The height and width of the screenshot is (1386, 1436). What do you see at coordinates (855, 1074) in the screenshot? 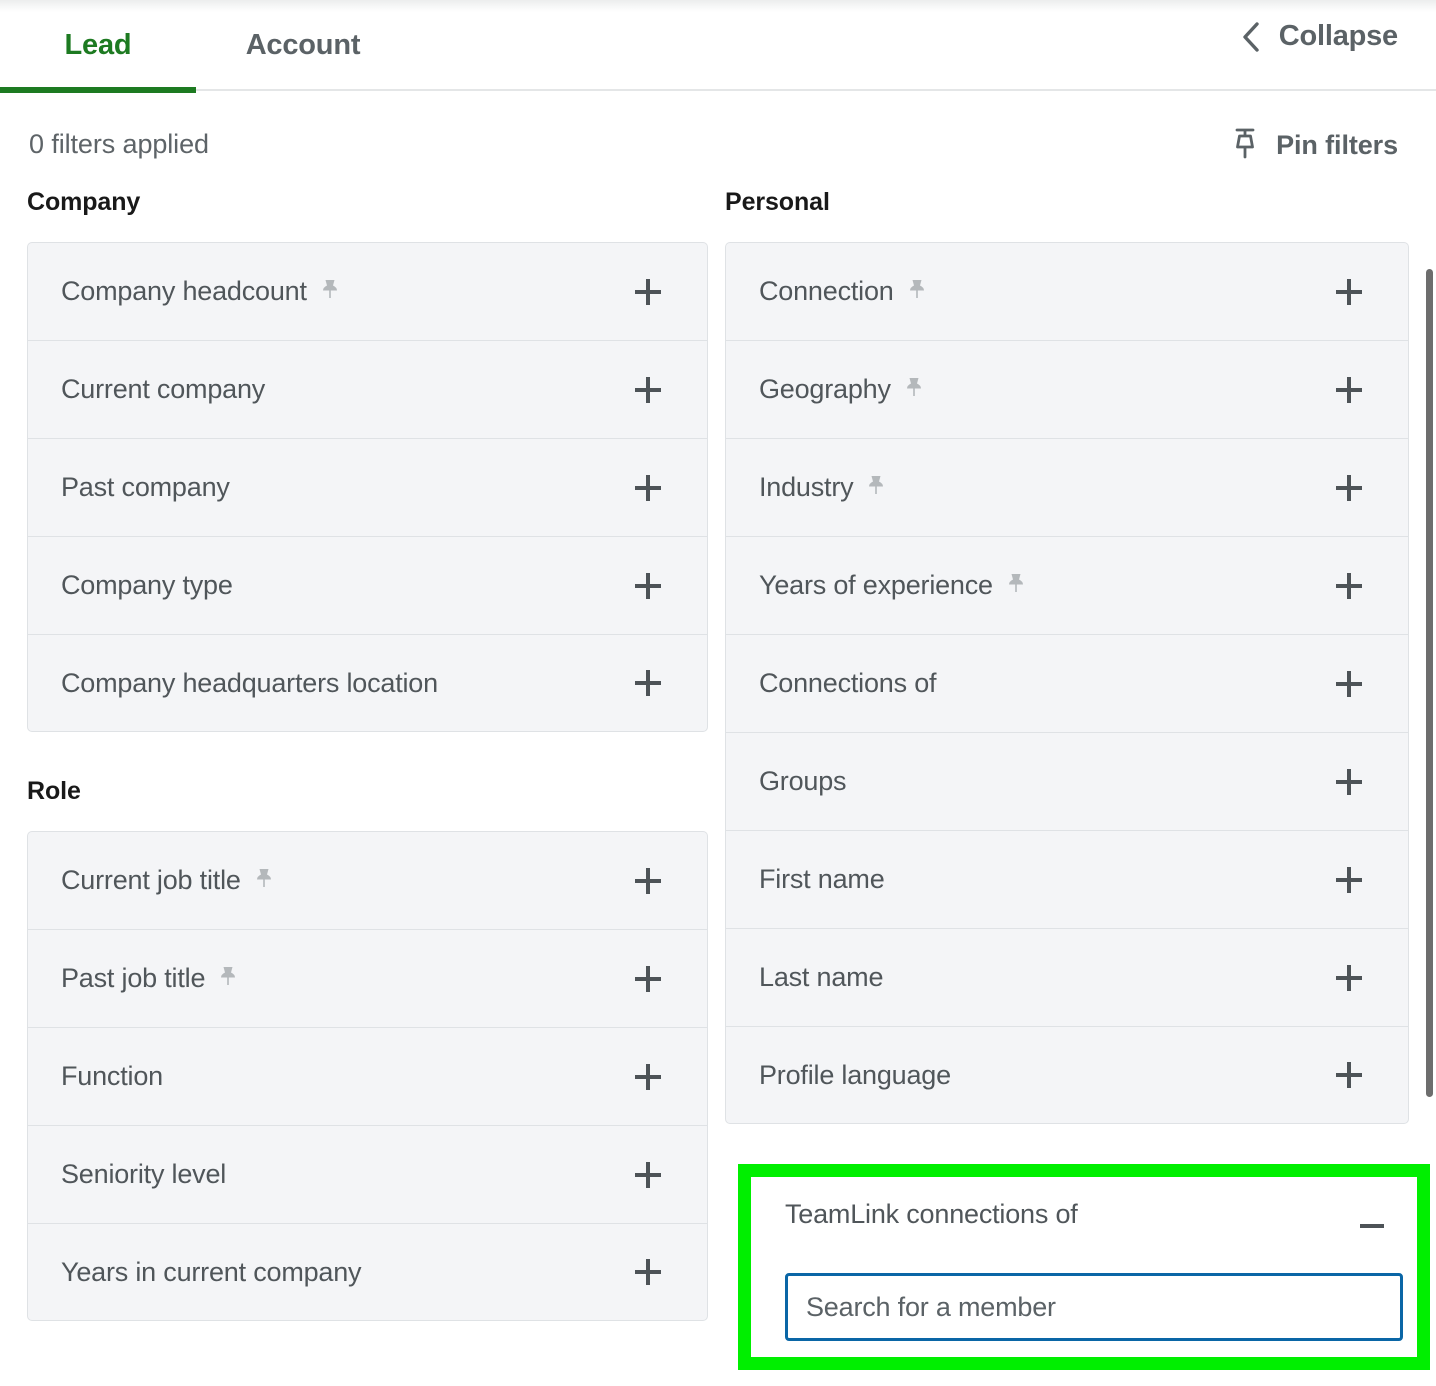
I see `filter-label: Profile language` at bounding box center [855, 1074].